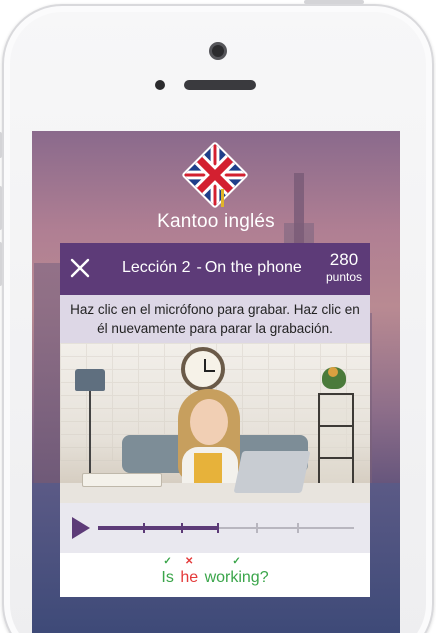  I want to click on points-label: puntos, so click(343, 277).